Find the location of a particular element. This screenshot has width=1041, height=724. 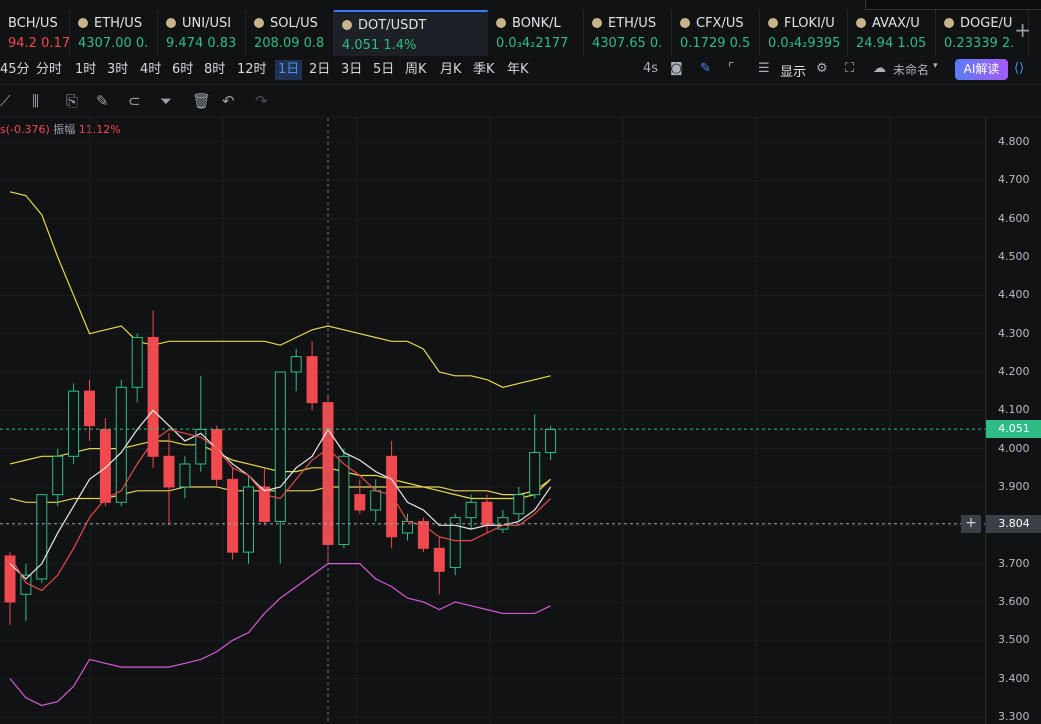

tab-quote: 4307.65 0. is located at coordinates (627, 43).